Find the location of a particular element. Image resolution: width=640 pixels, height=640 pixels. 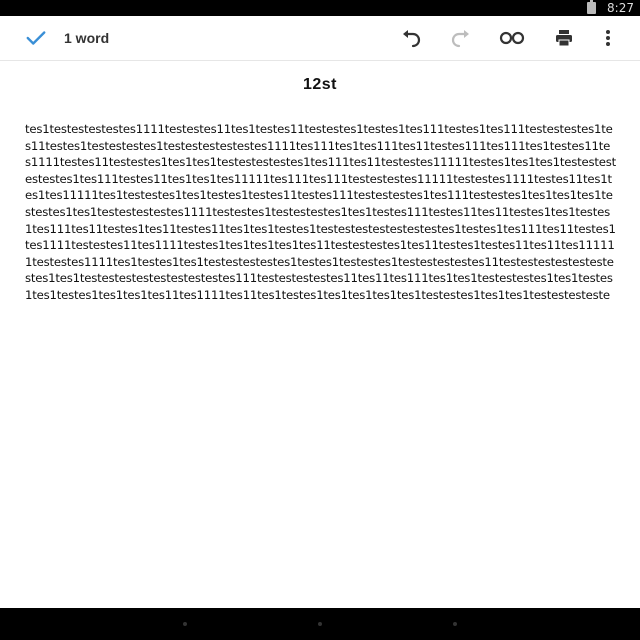

view-mode-button is located at coordinates (512, 38).